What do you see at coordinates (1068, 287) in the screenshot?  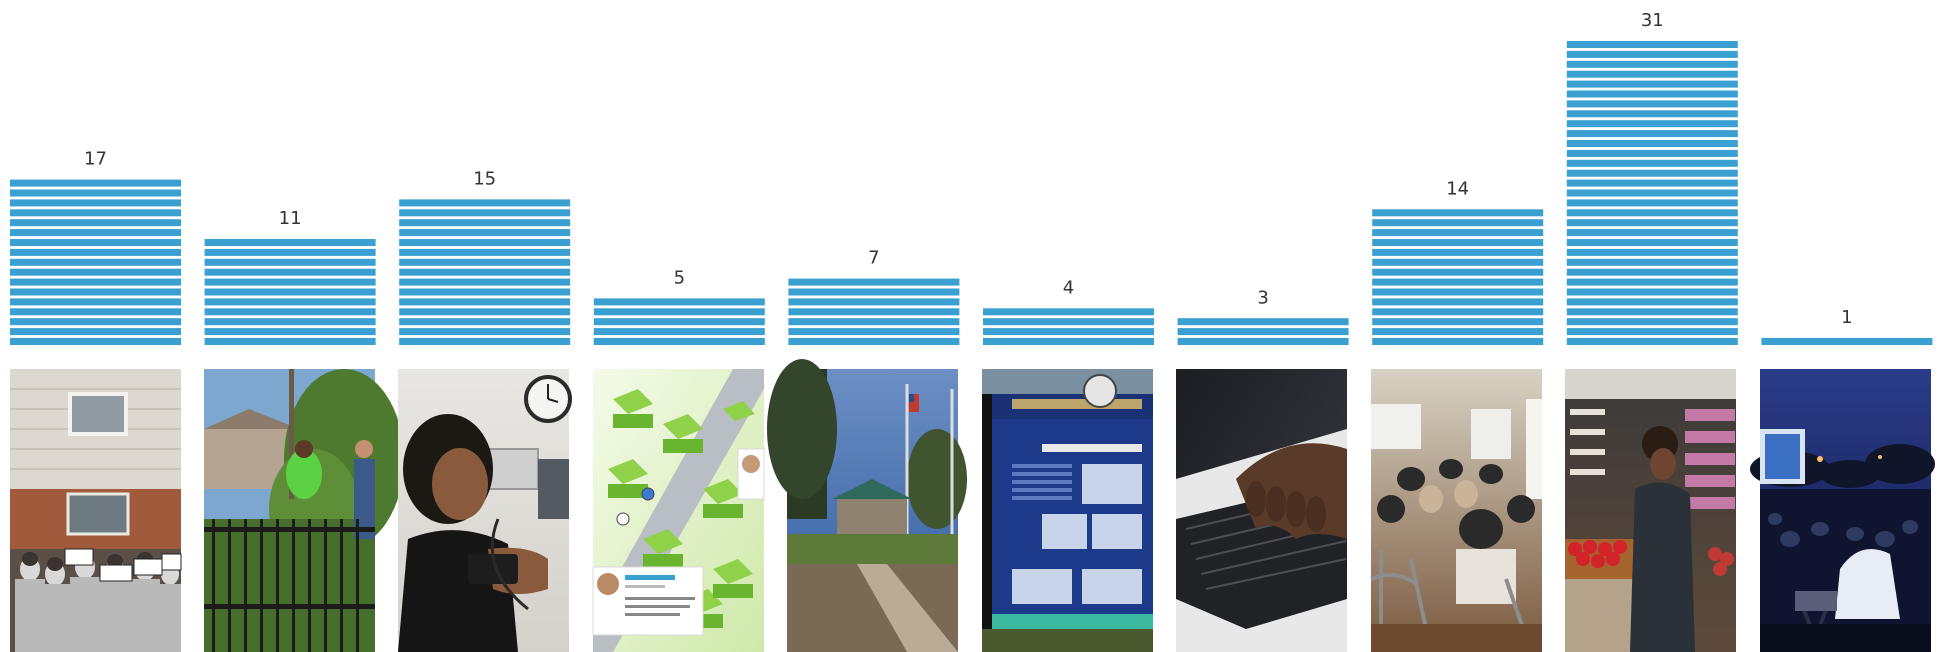 I see `value-label-6: 4` at bounding box center [1068, 287].